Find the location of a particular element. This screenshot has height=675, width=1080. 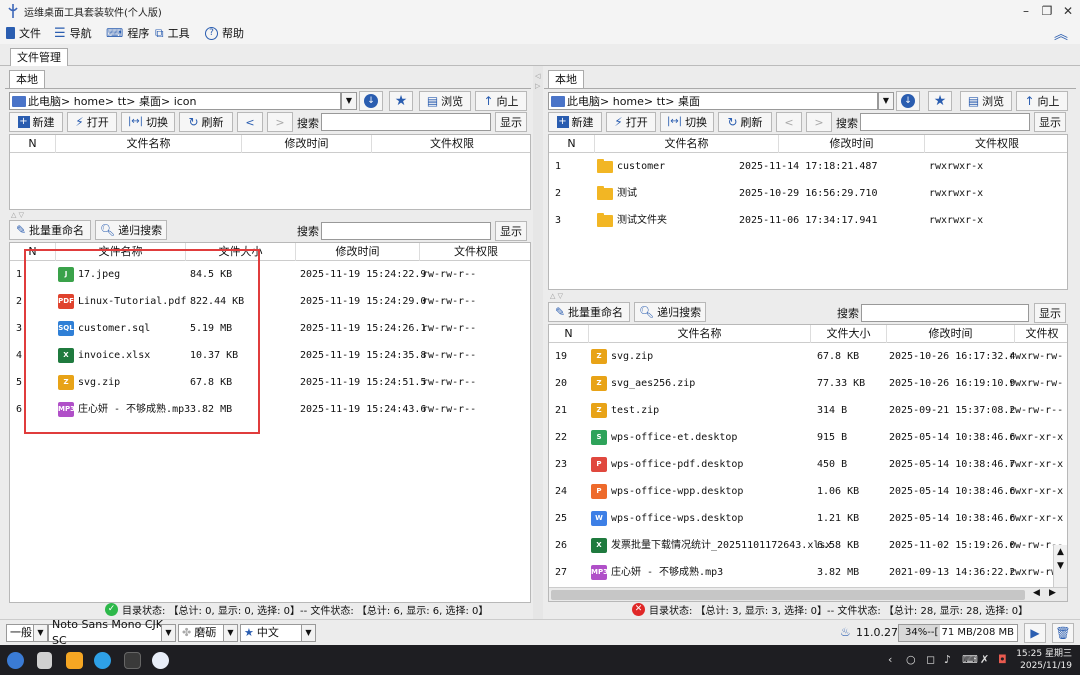

clock: 15:25 星期三 2025/11/19 is located at coordinates (1044, 660).